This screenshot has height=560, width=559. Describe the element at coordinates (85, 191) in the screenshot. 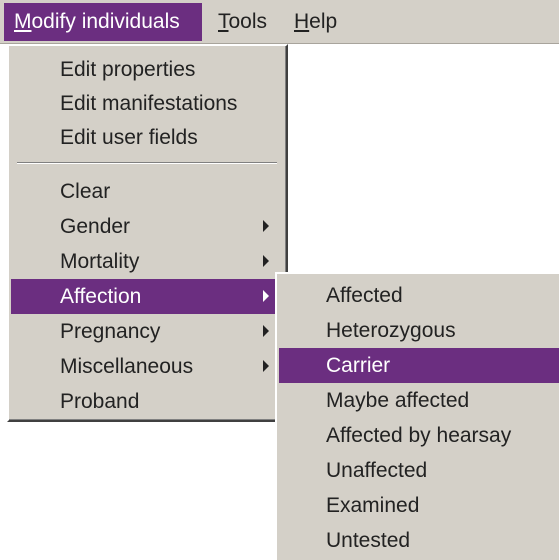

I see `menu-item-label: Clear` at that location.